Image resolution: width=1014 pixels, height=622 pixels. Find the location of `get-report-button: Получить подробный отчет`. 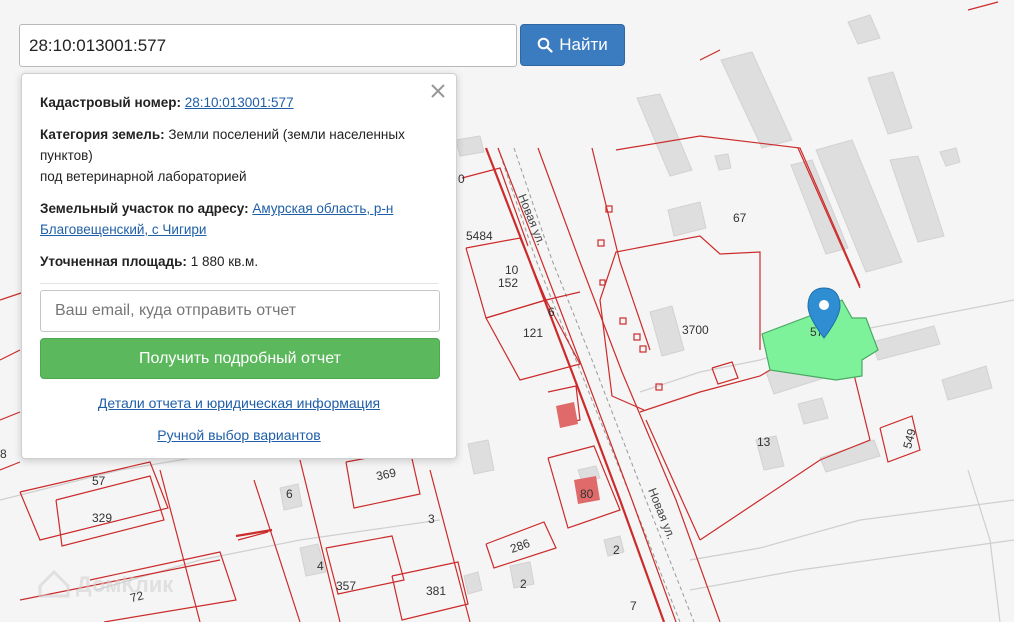

get-report-button: Получить подробный отчет is located at coordinates (240, 358).